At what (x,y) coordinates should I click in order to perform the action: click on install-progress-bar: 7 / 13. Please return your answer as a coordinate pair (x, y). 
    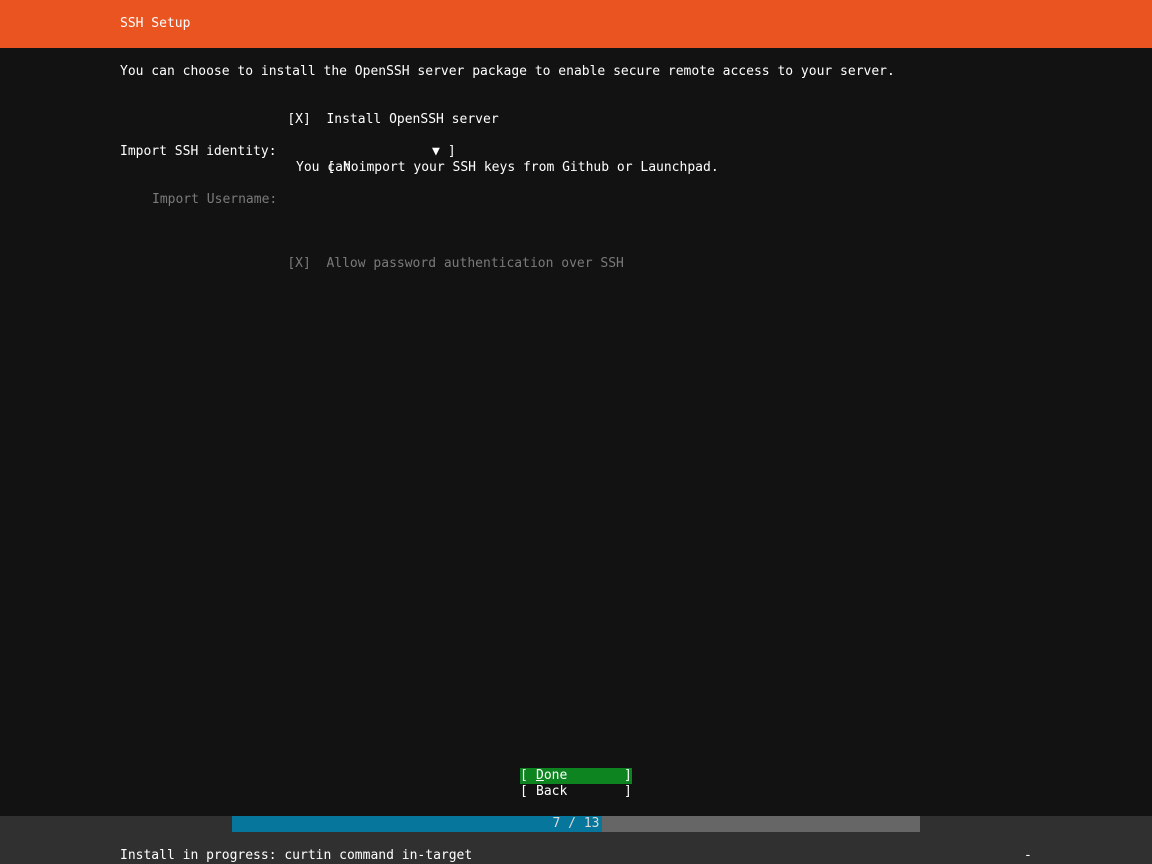
    Looking at the image, I should click on (576, 824).